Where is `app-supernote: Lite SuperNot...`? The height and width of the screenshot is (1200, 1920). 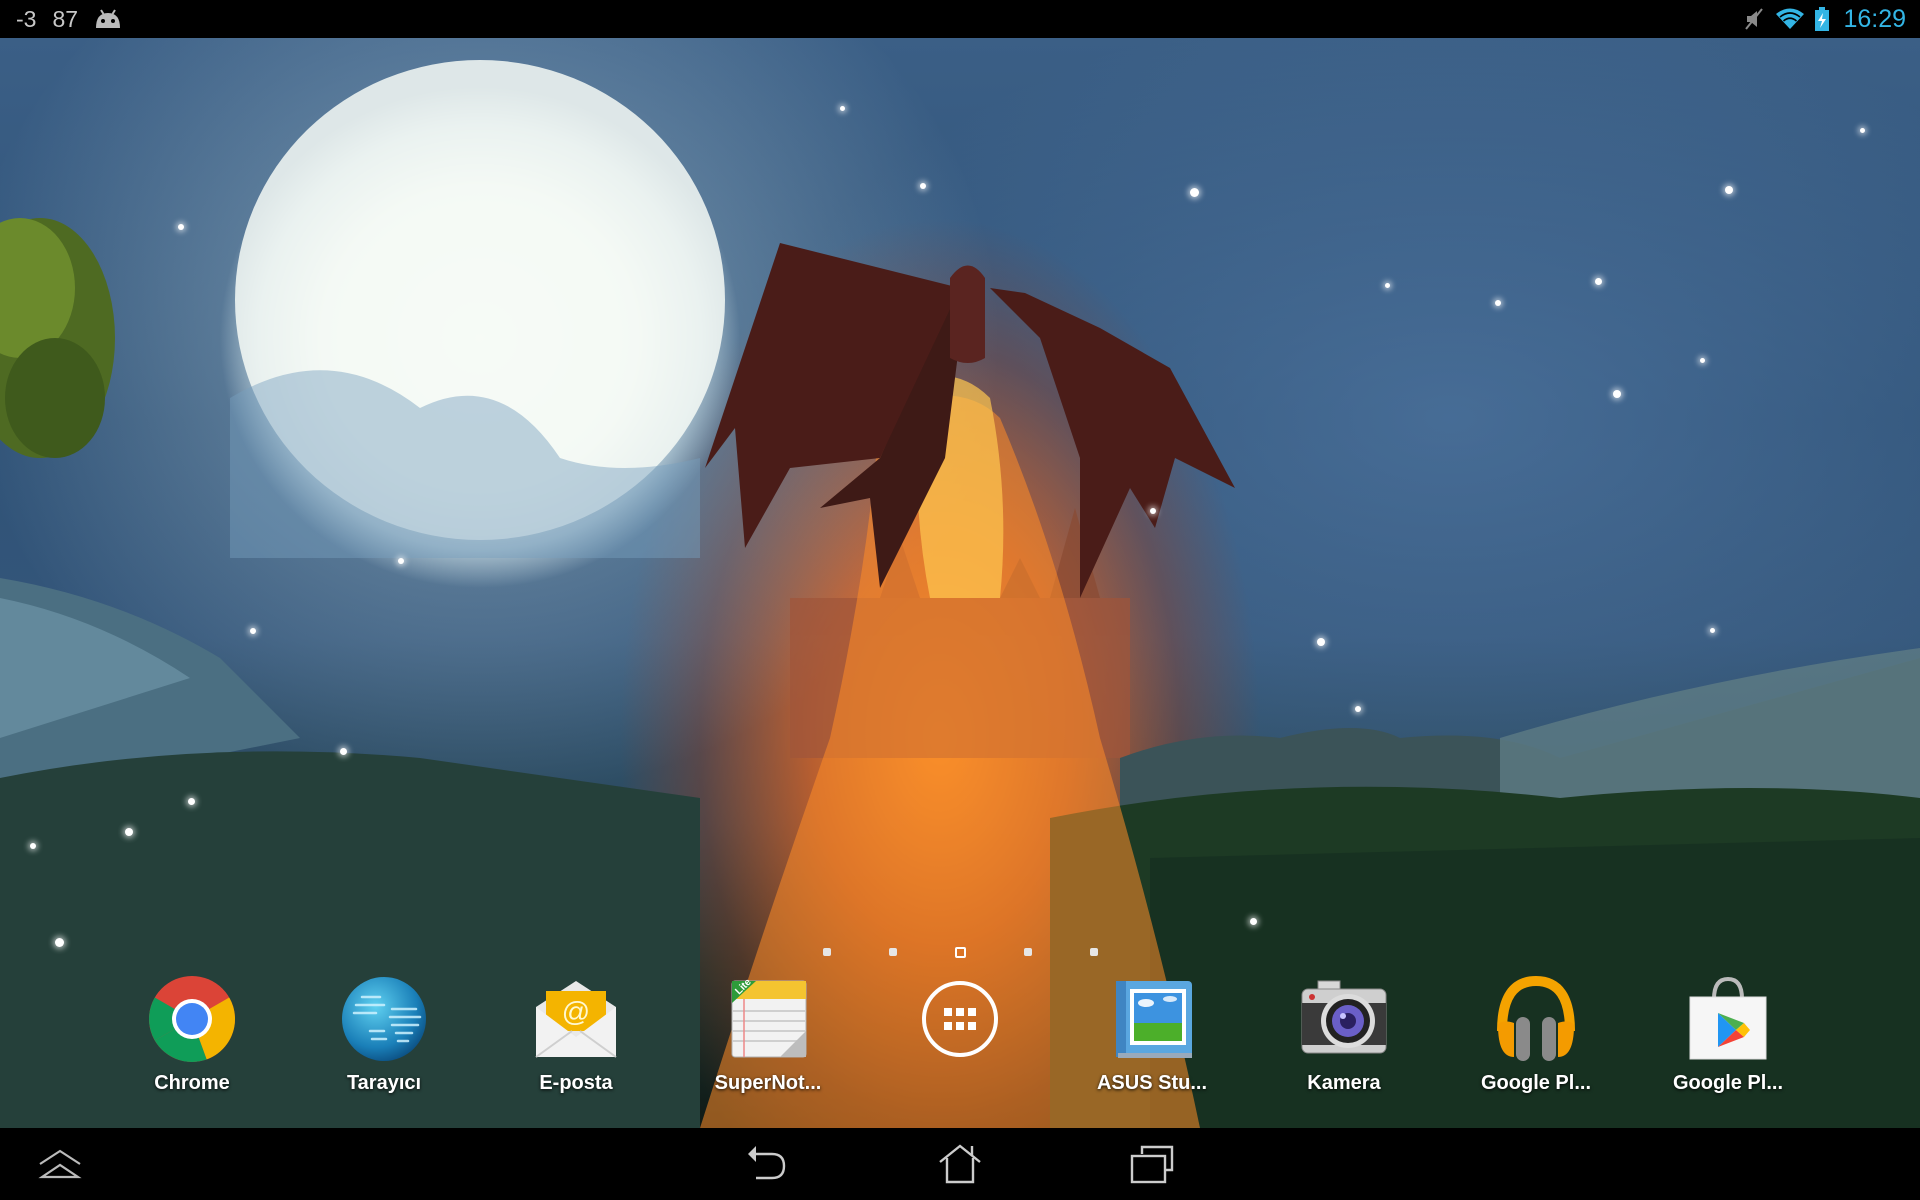
app-supernote: Lite SuperNot... is located at coordinates (768, 1037).